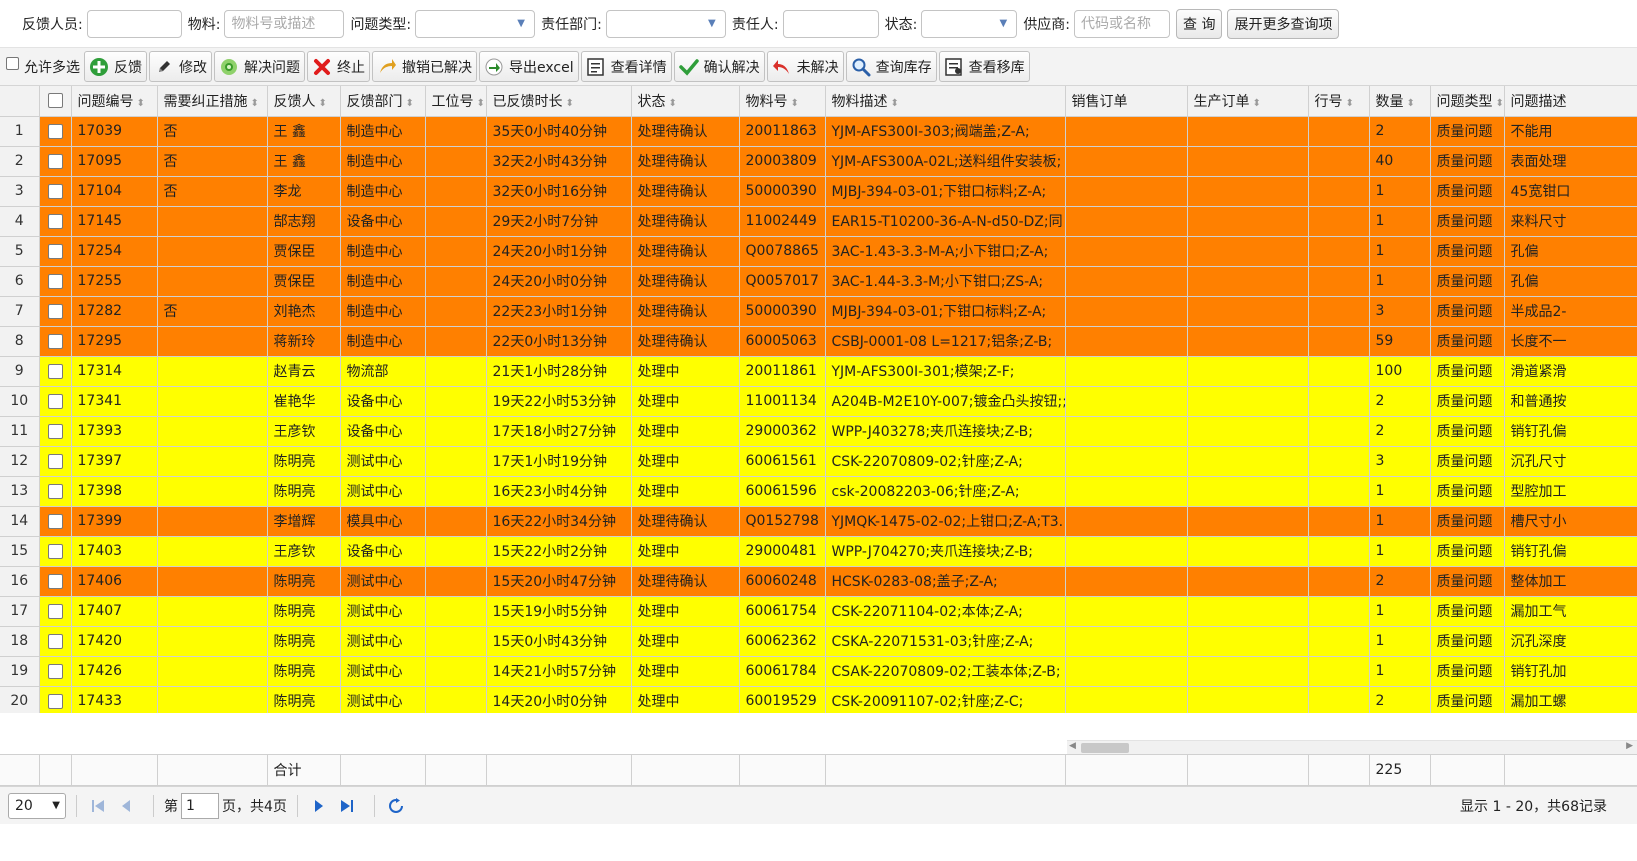 Image resolution: width=1637 pixels, height=861 pixels. I want to click on col-header-corrective: 需要纠正措施 ⬍, so click(212, 101).